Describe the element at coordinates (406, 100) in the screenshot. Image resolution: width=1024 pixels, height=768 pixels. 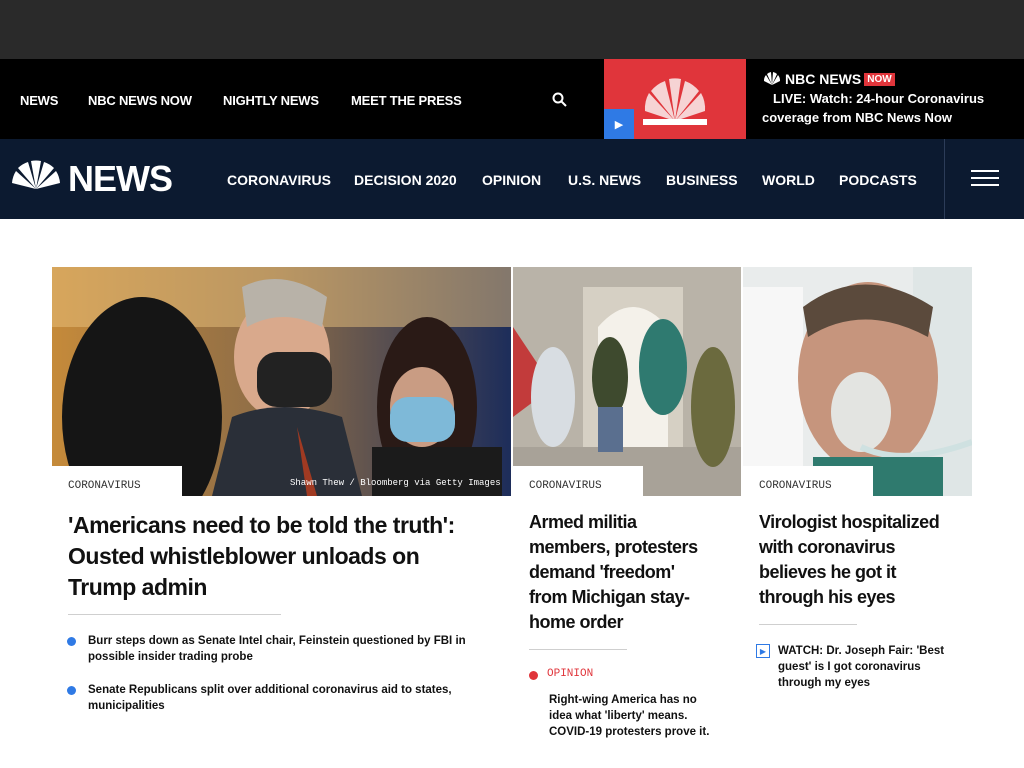
I see `subnav-meet-the-press-link: MEET THE PRESS` at that location.